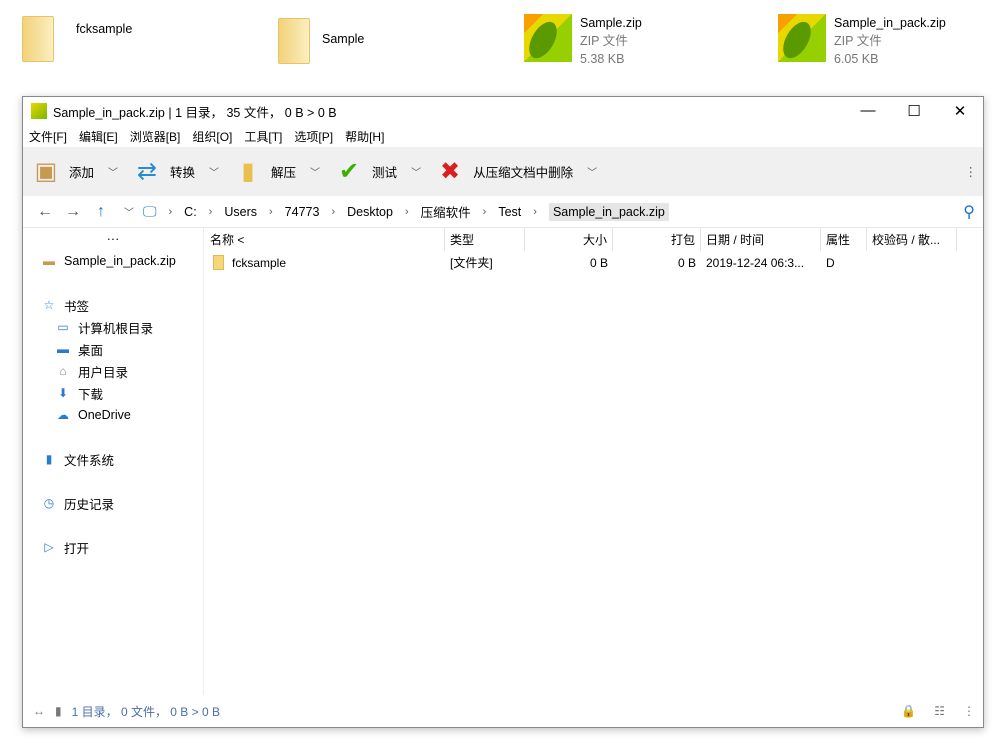  I want to click on details-view-icon: ☷, so click(939, 711).